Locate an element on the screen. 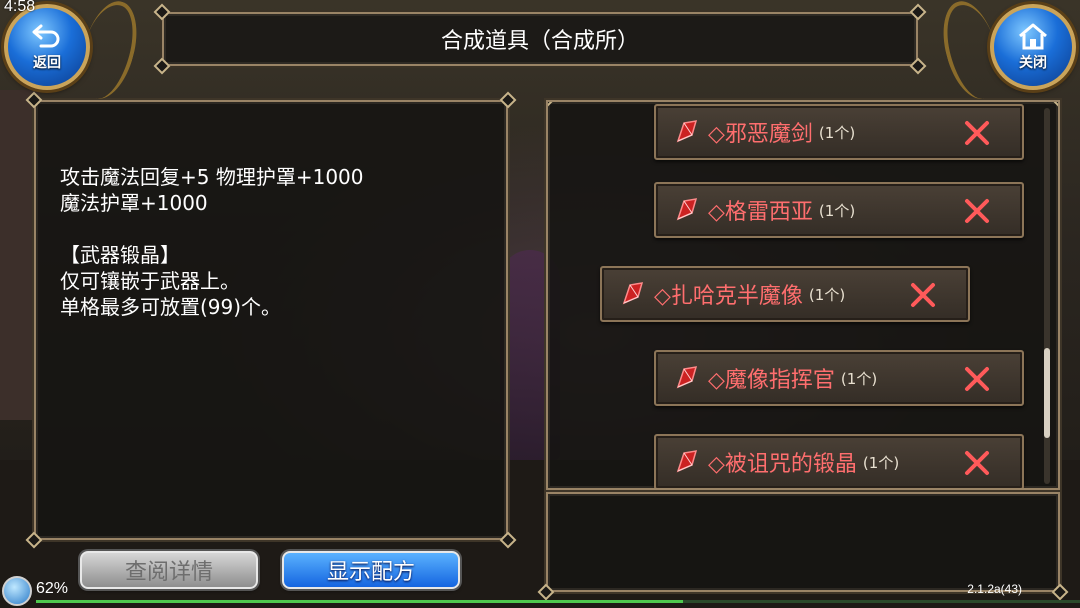 The height and width of the screenshot is (608, 1080). view-details-label: 查阅详情 is located at coordinates (168, 572).